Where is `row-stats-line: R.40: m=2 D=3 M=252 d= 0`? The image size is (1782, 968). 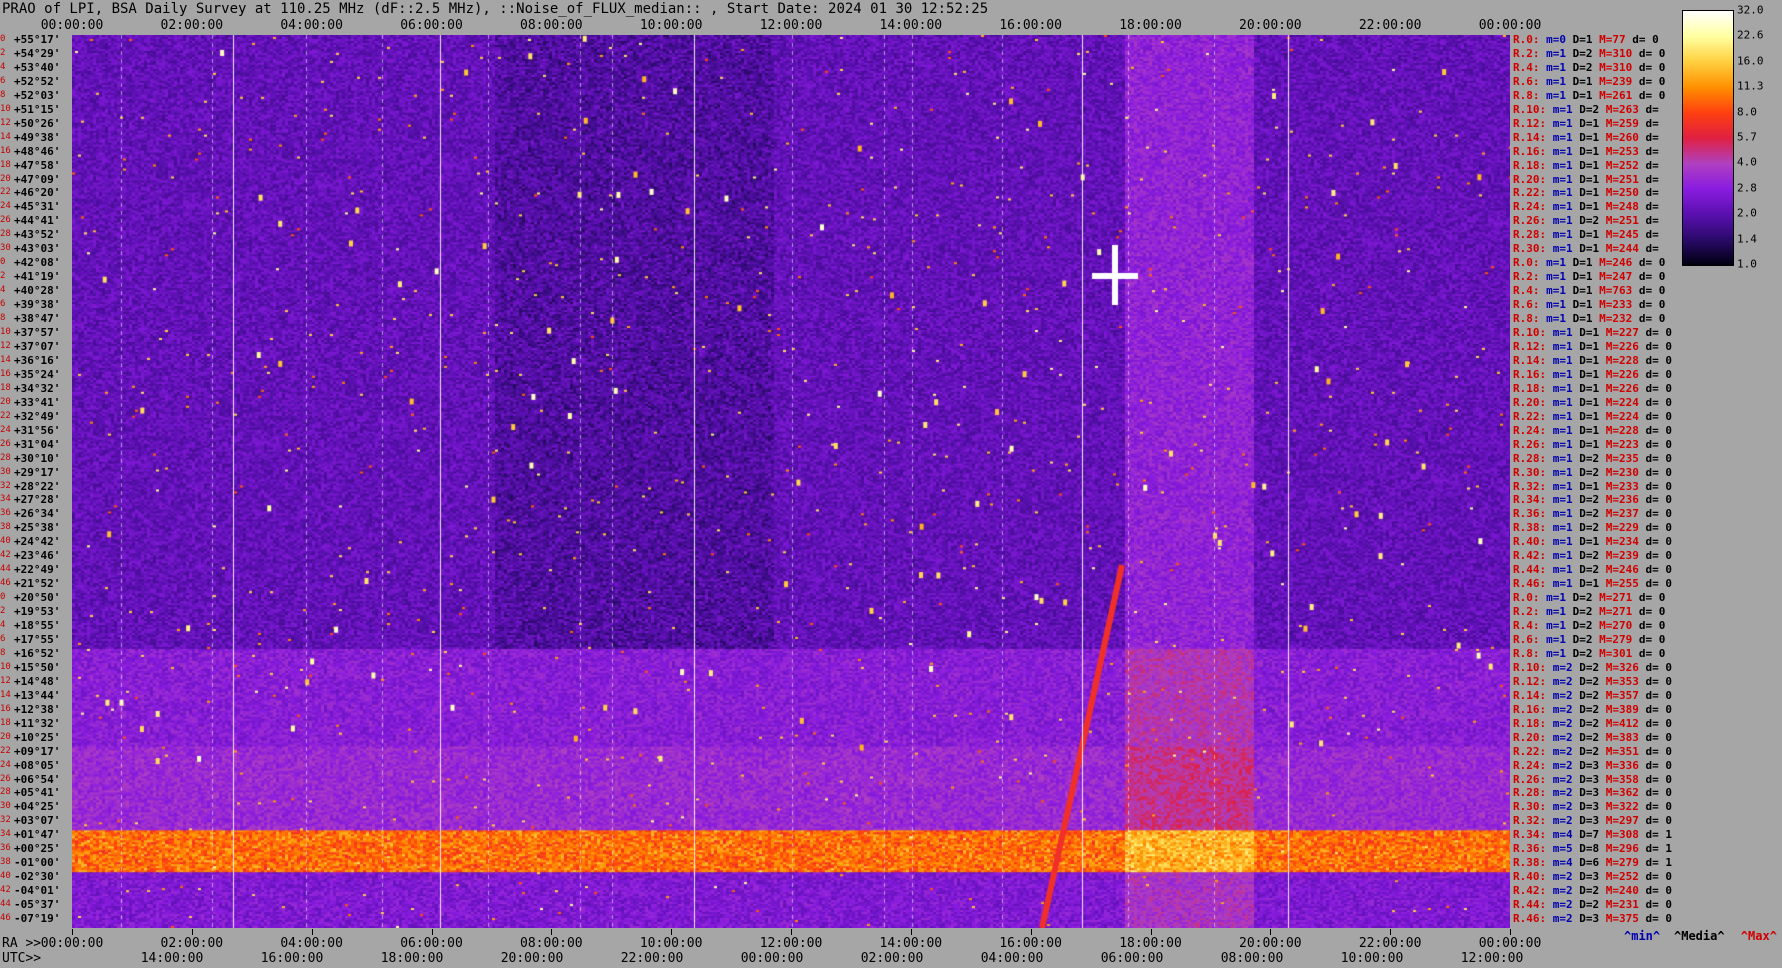 row-stats-line: R.40: m=2 D=3 M=252 d= 0 is located at coordinates (1592, 876).